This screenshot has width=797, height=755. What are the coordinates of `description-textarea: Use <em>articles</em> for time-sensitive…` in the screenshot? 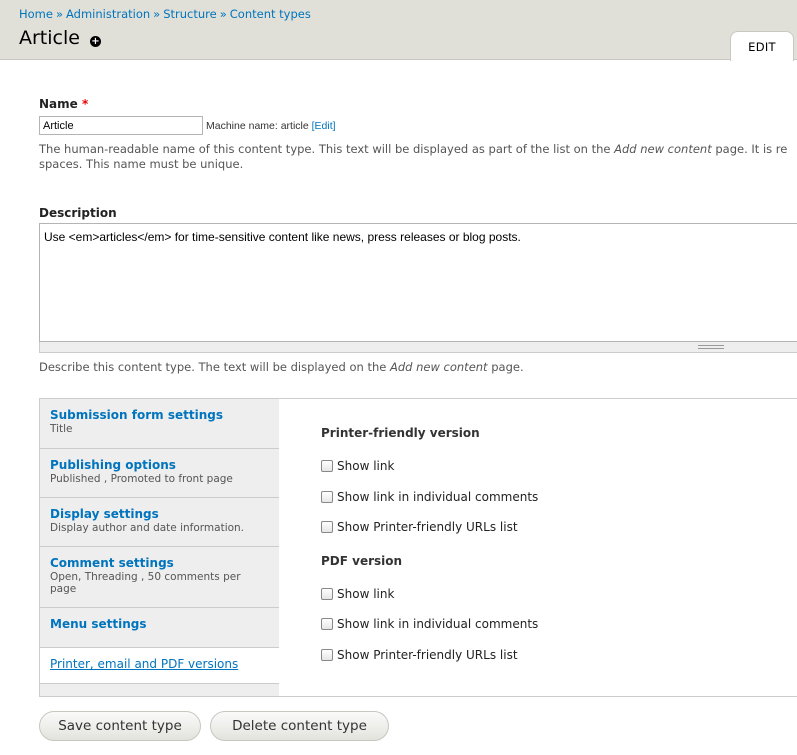 It's located at (418, 282).